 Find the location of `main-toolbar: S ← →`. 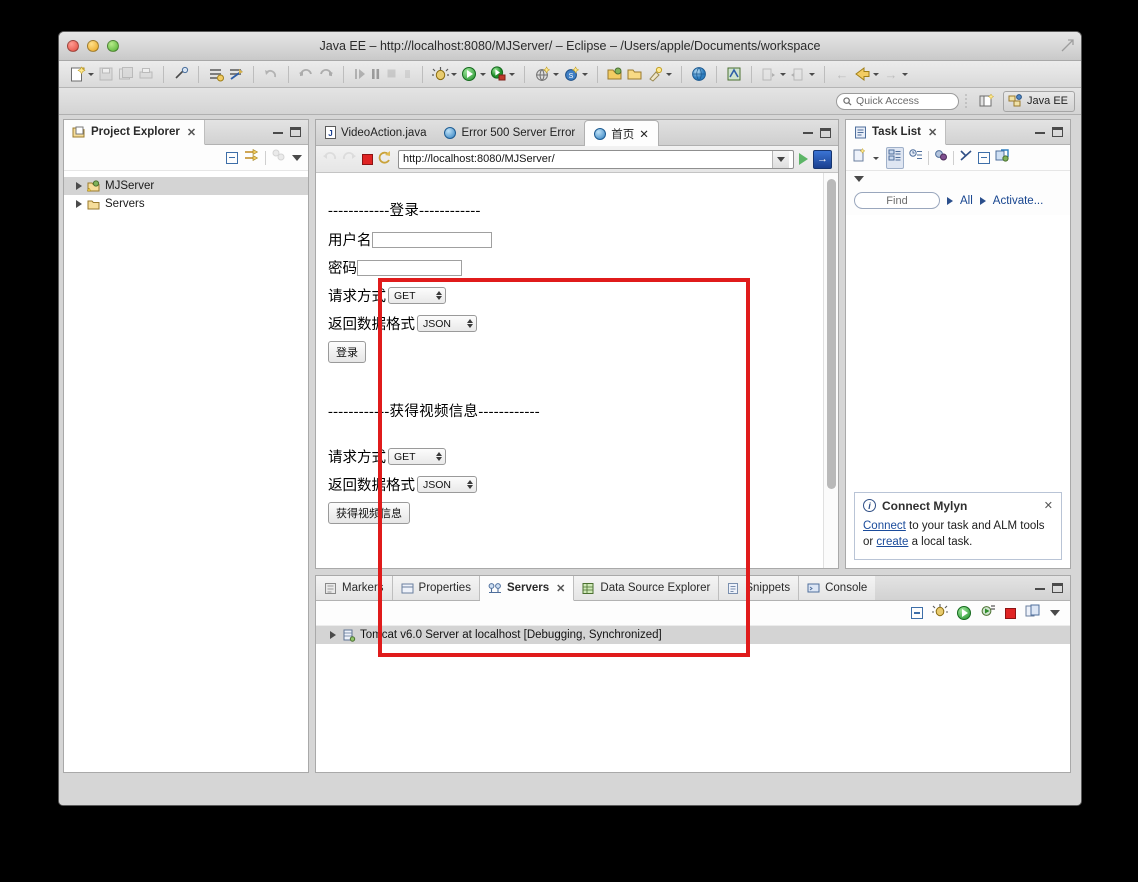

main-toolbar: S ← → is located at coordinates (570, 74).